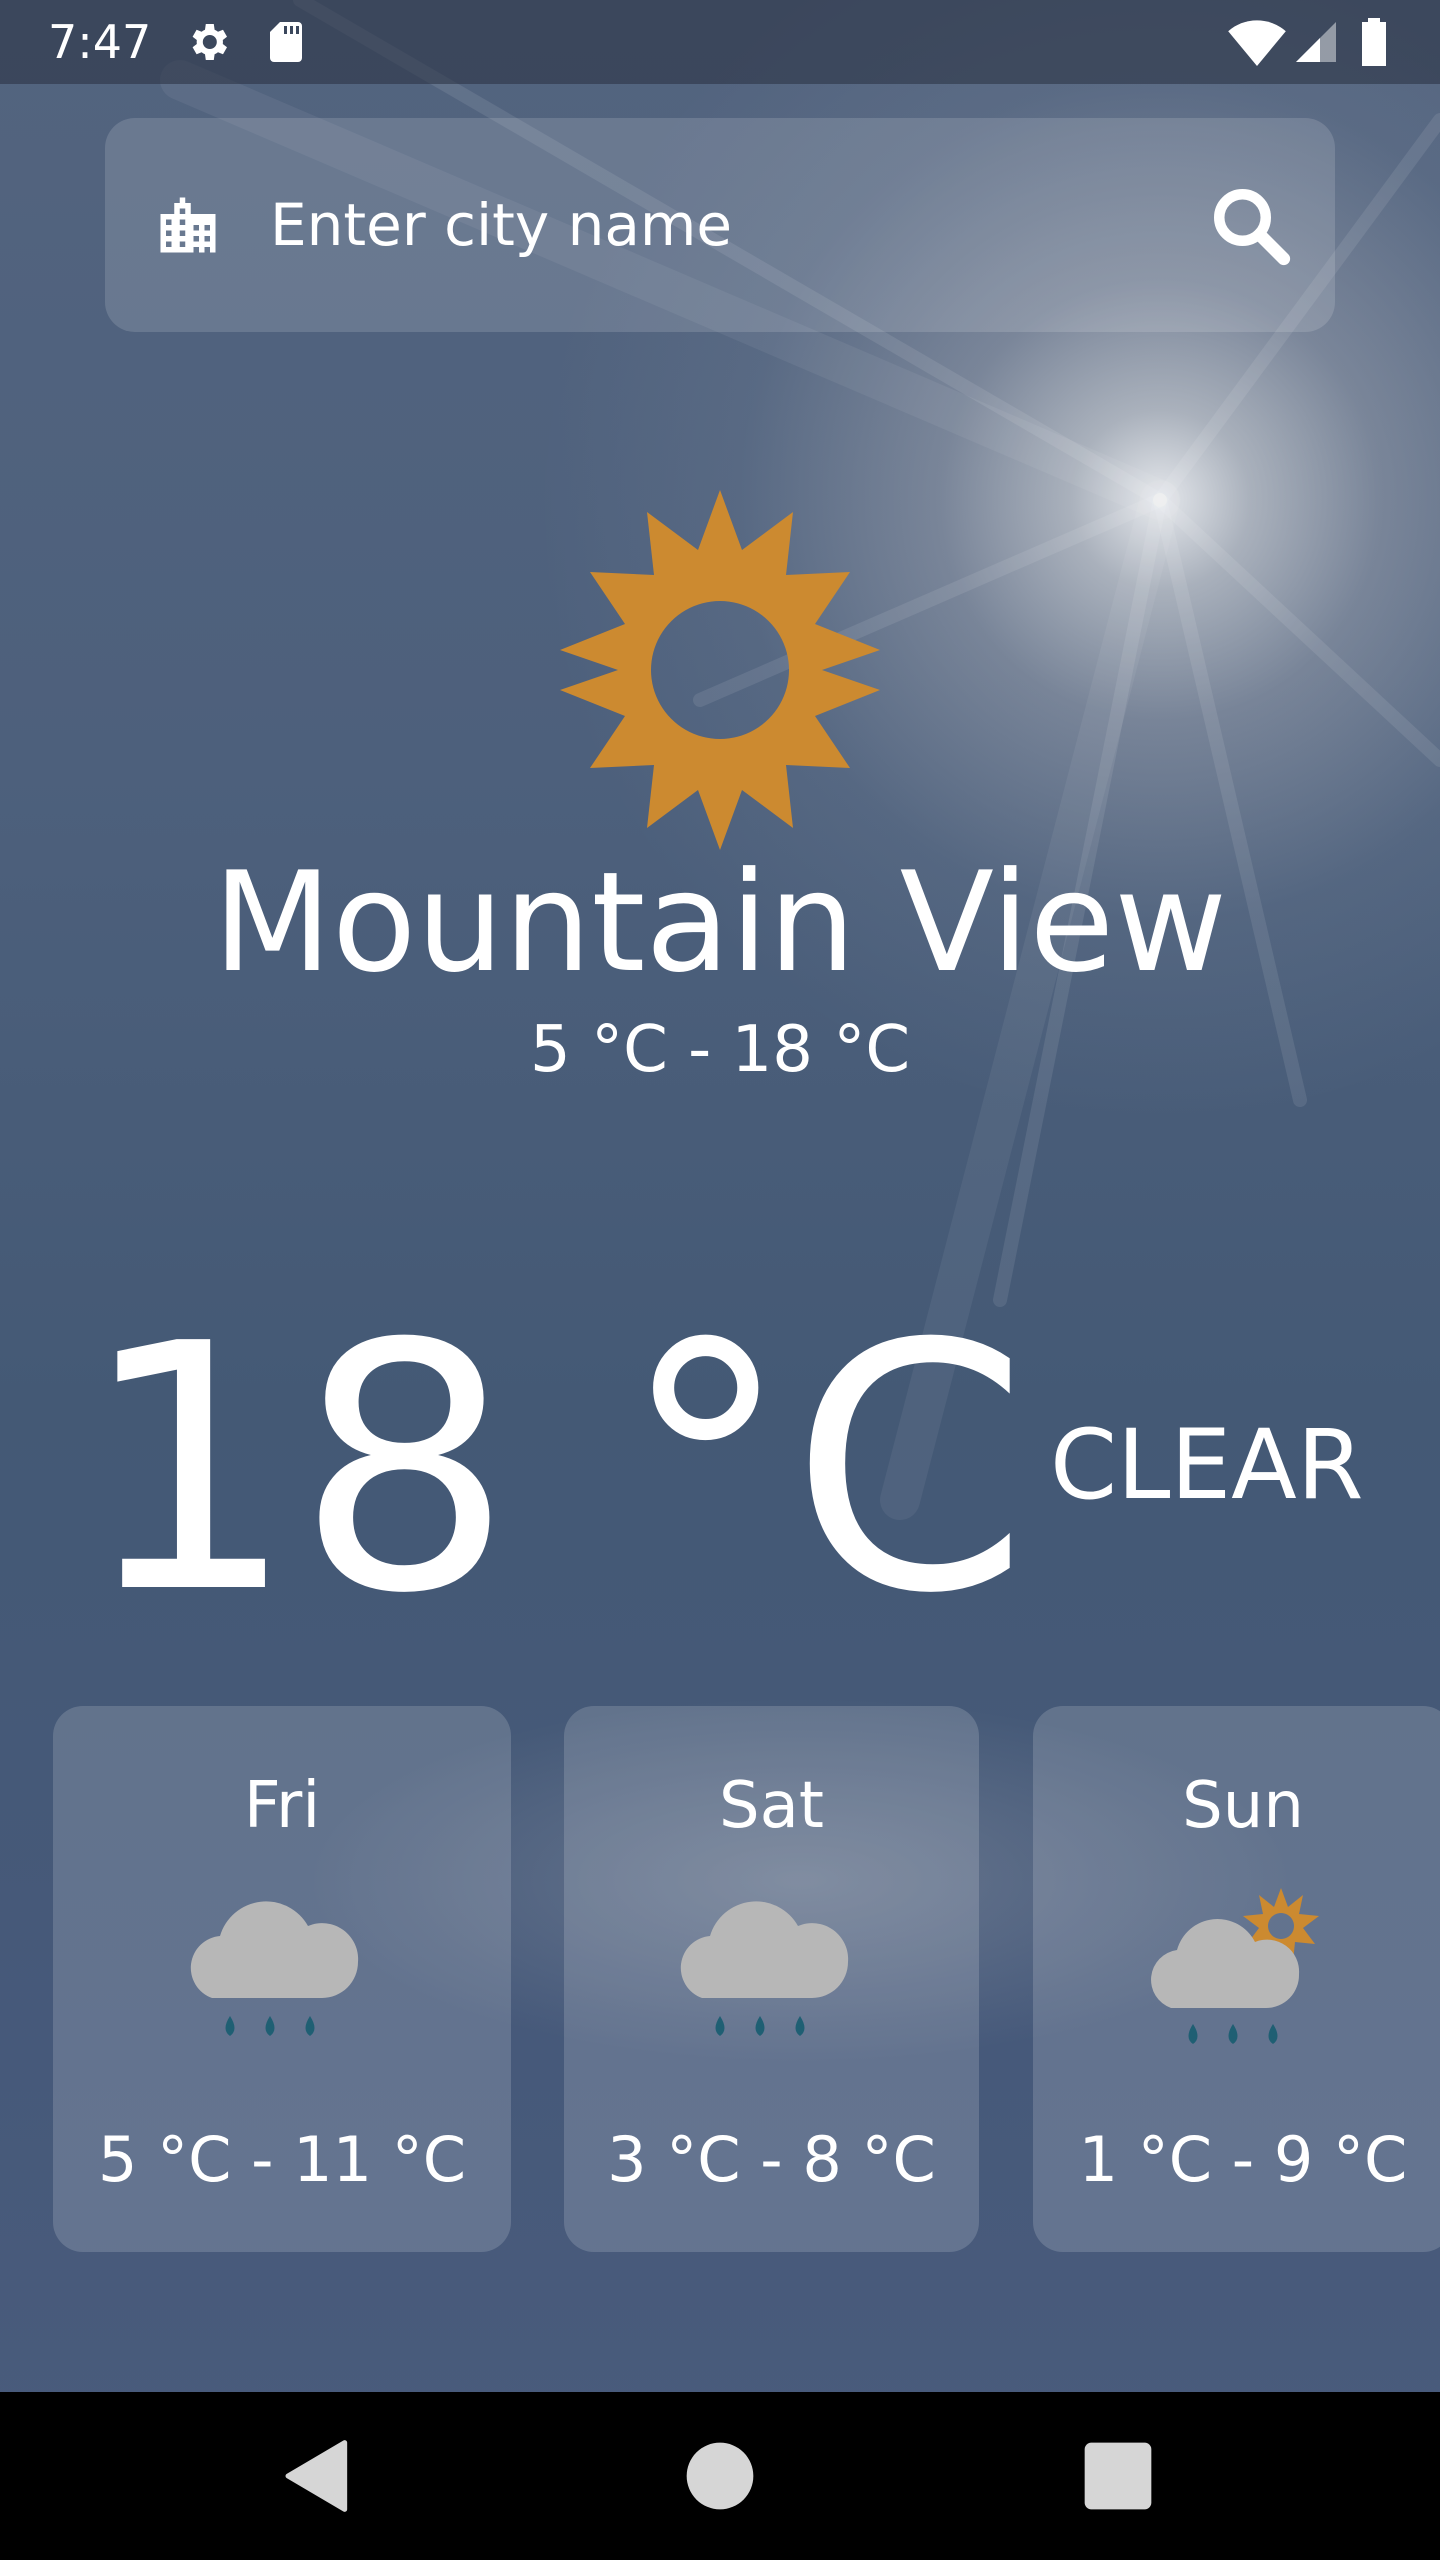 The height and width of the screenshot is (2560, 1440). What do you see at coordinates (720, 922) in the screenshot?
I see `city-name: Mountain View` at bounding box center [720, 922].